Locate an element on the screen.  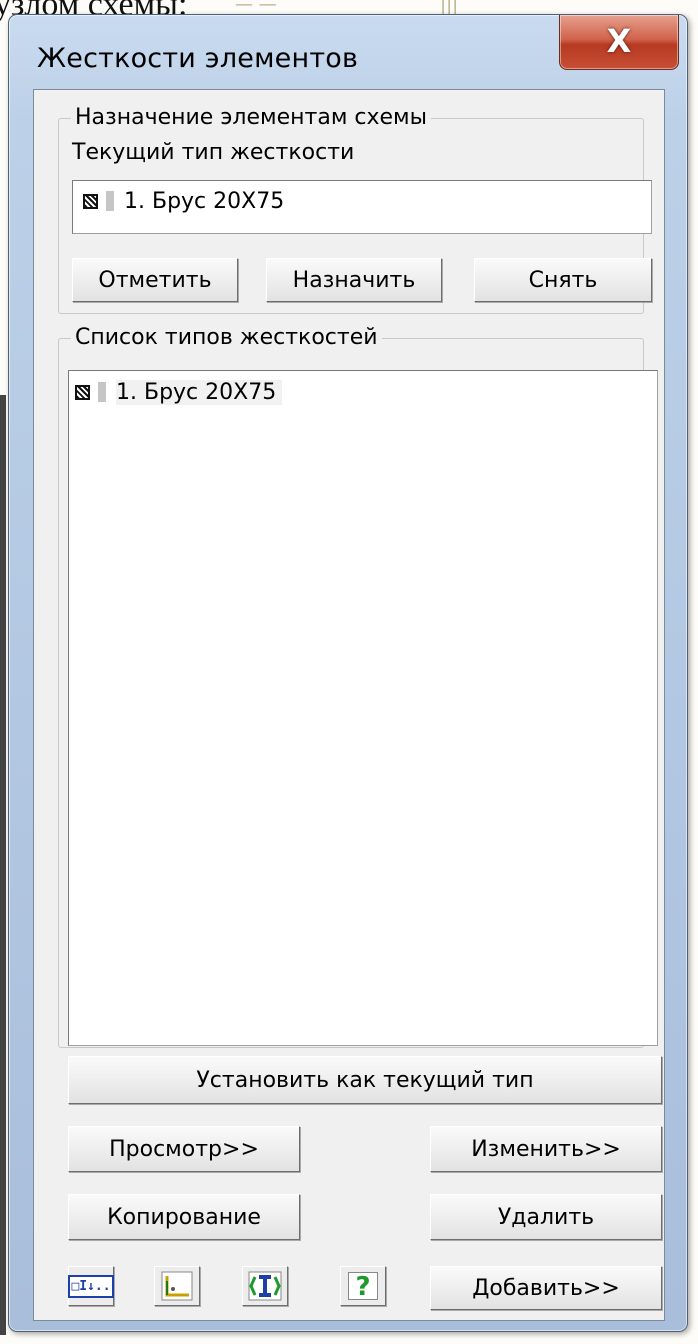
background-decoration: ||| is located at coordinates (449, 7).